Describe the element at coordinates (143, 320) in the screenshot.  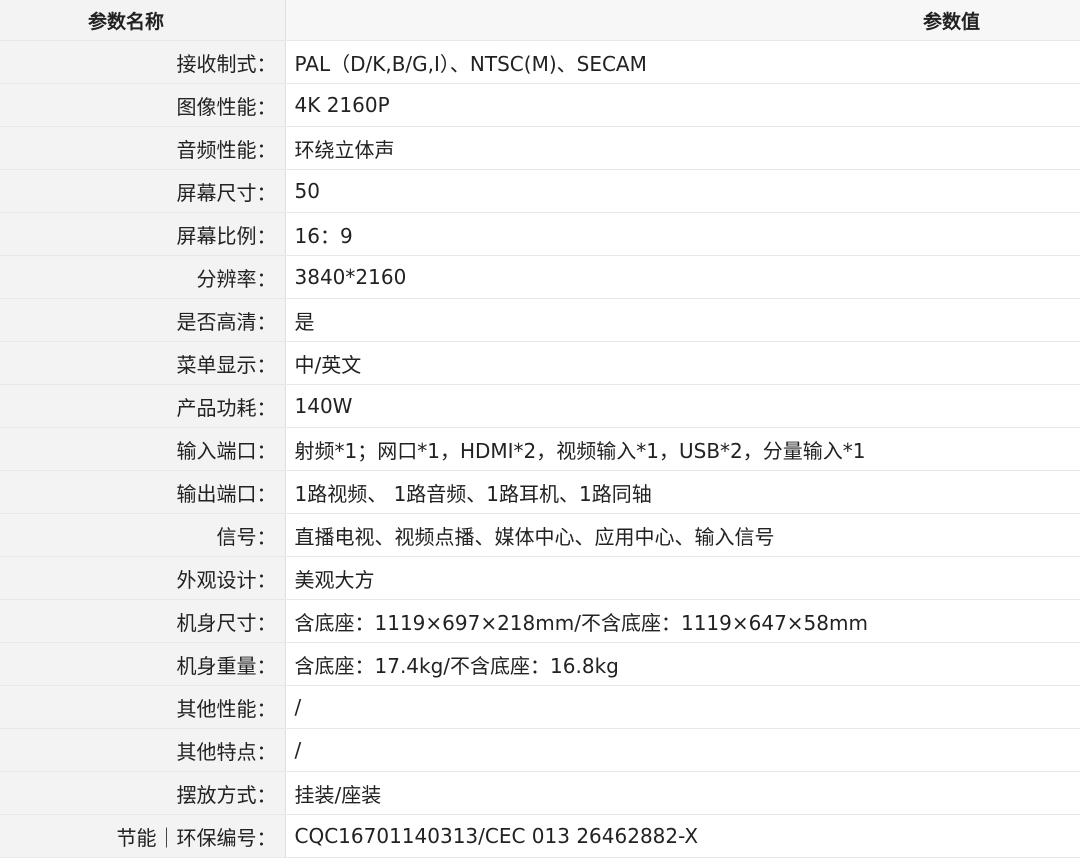
I see `param-name: 是否高清：` at that location.